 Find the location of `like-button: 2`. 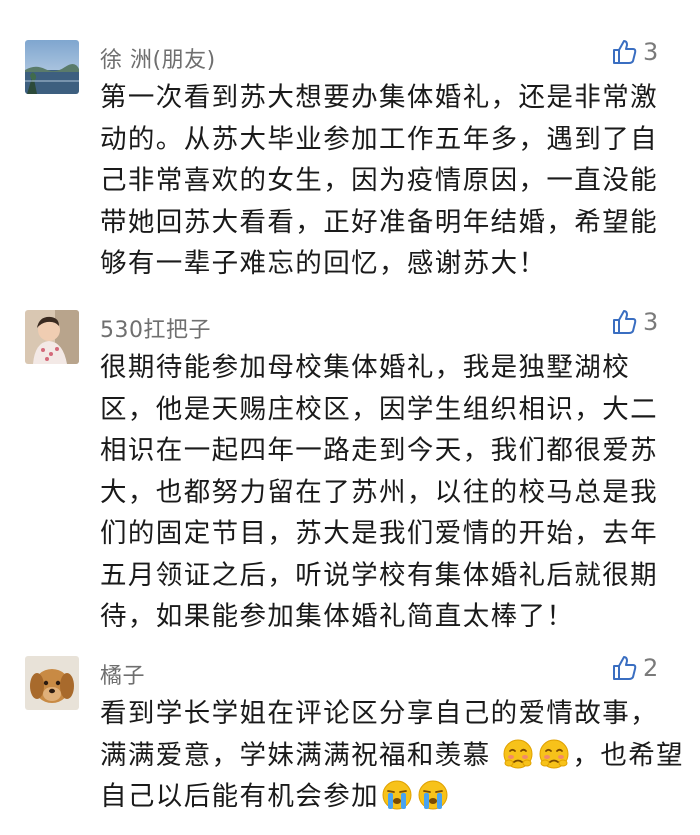

like-button: 2 is located at coordinates (655, 669).